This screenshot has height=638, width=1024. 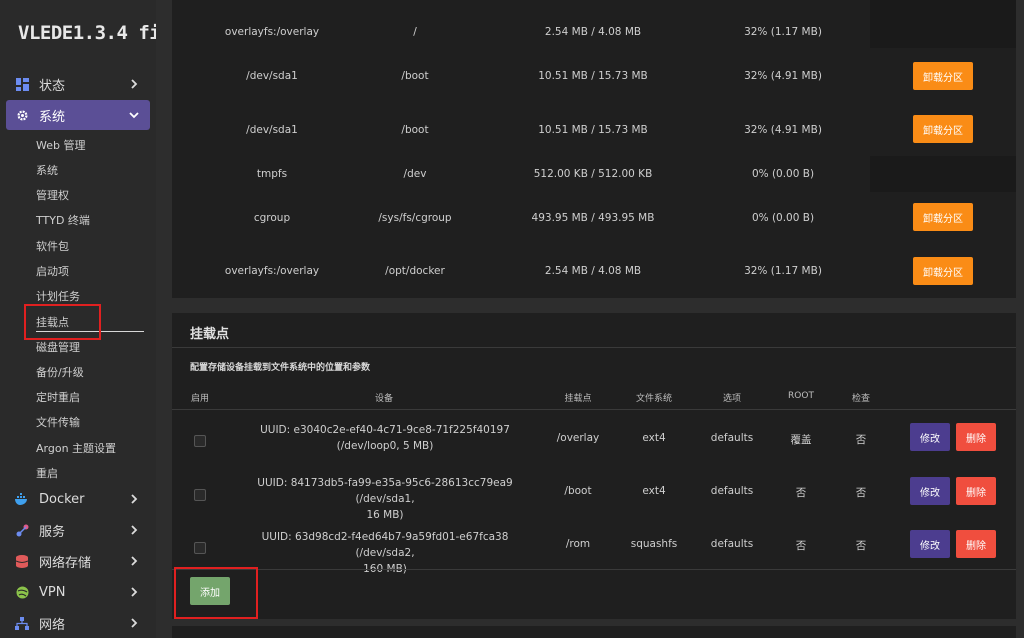 I want to click on vpn-icon, so click(x=22, y=592).